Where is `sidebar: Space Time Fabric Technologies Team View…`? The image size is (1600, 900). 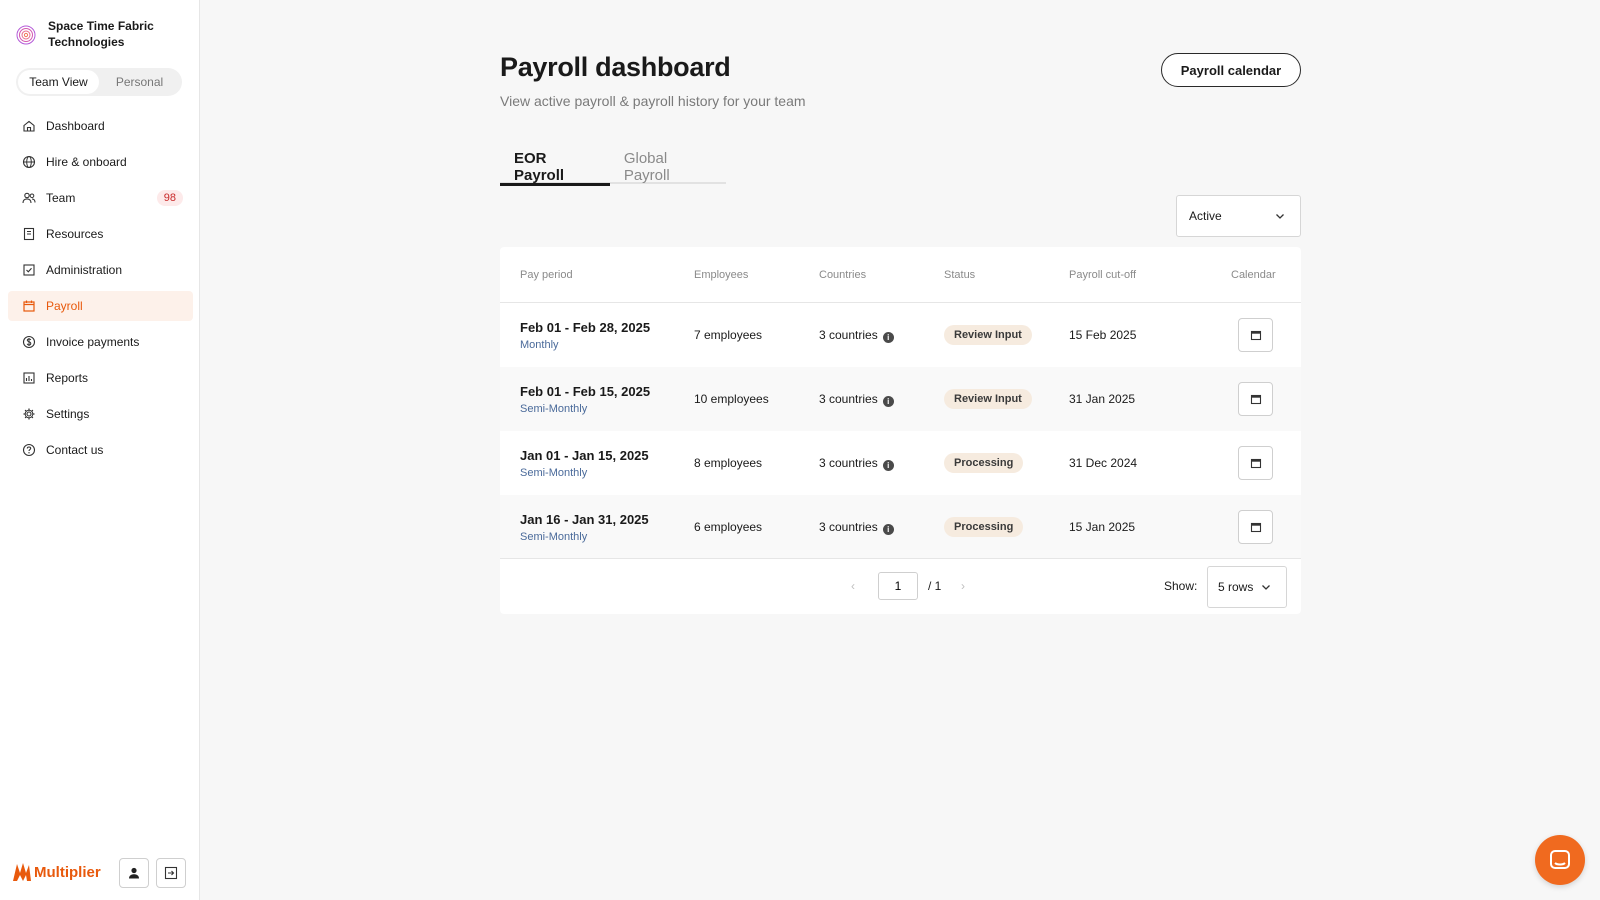 sidebar: Space Time Fabric Technologies Team View… is located at coordinates (100, 450).